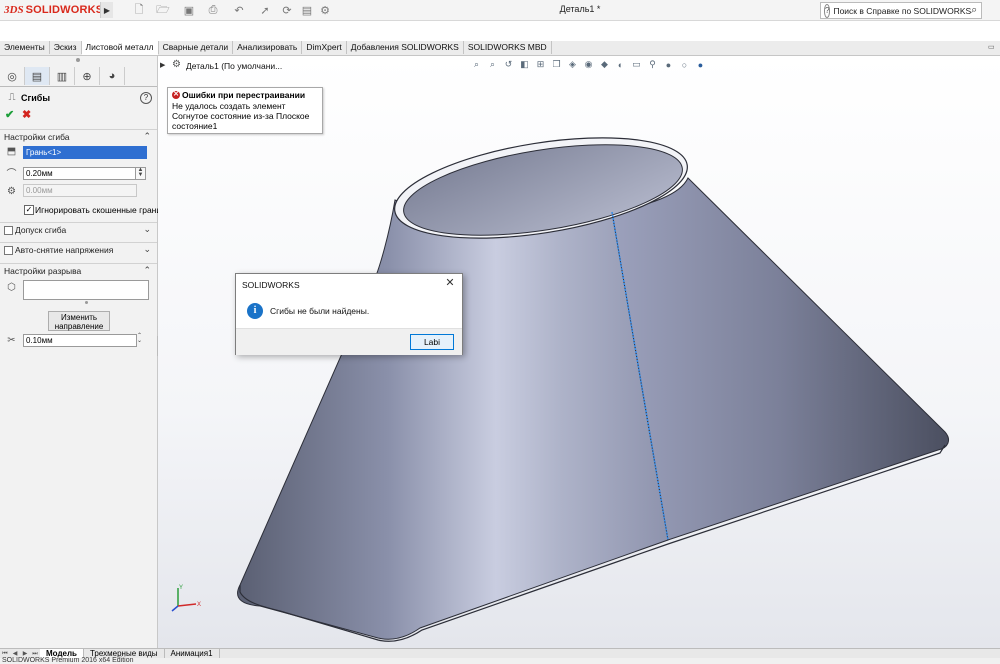  What do you see at coordinates (324, 47) in the screenshot?
I see `tab-dimxpert: DimXpert` at bounding box center [324, 47].